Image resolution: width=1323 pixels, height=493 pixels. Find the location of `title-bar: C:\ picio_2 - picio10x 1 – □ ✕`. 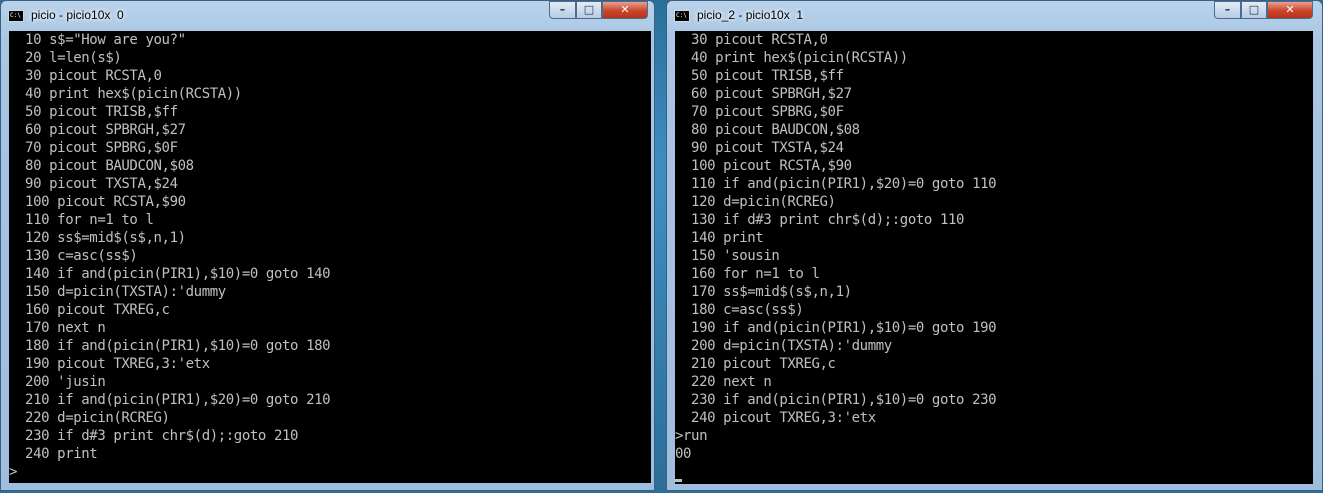

title-bar: C:\ picio_2 - picio10x 1 – □ ✕ is located at coordinates (994, 16).